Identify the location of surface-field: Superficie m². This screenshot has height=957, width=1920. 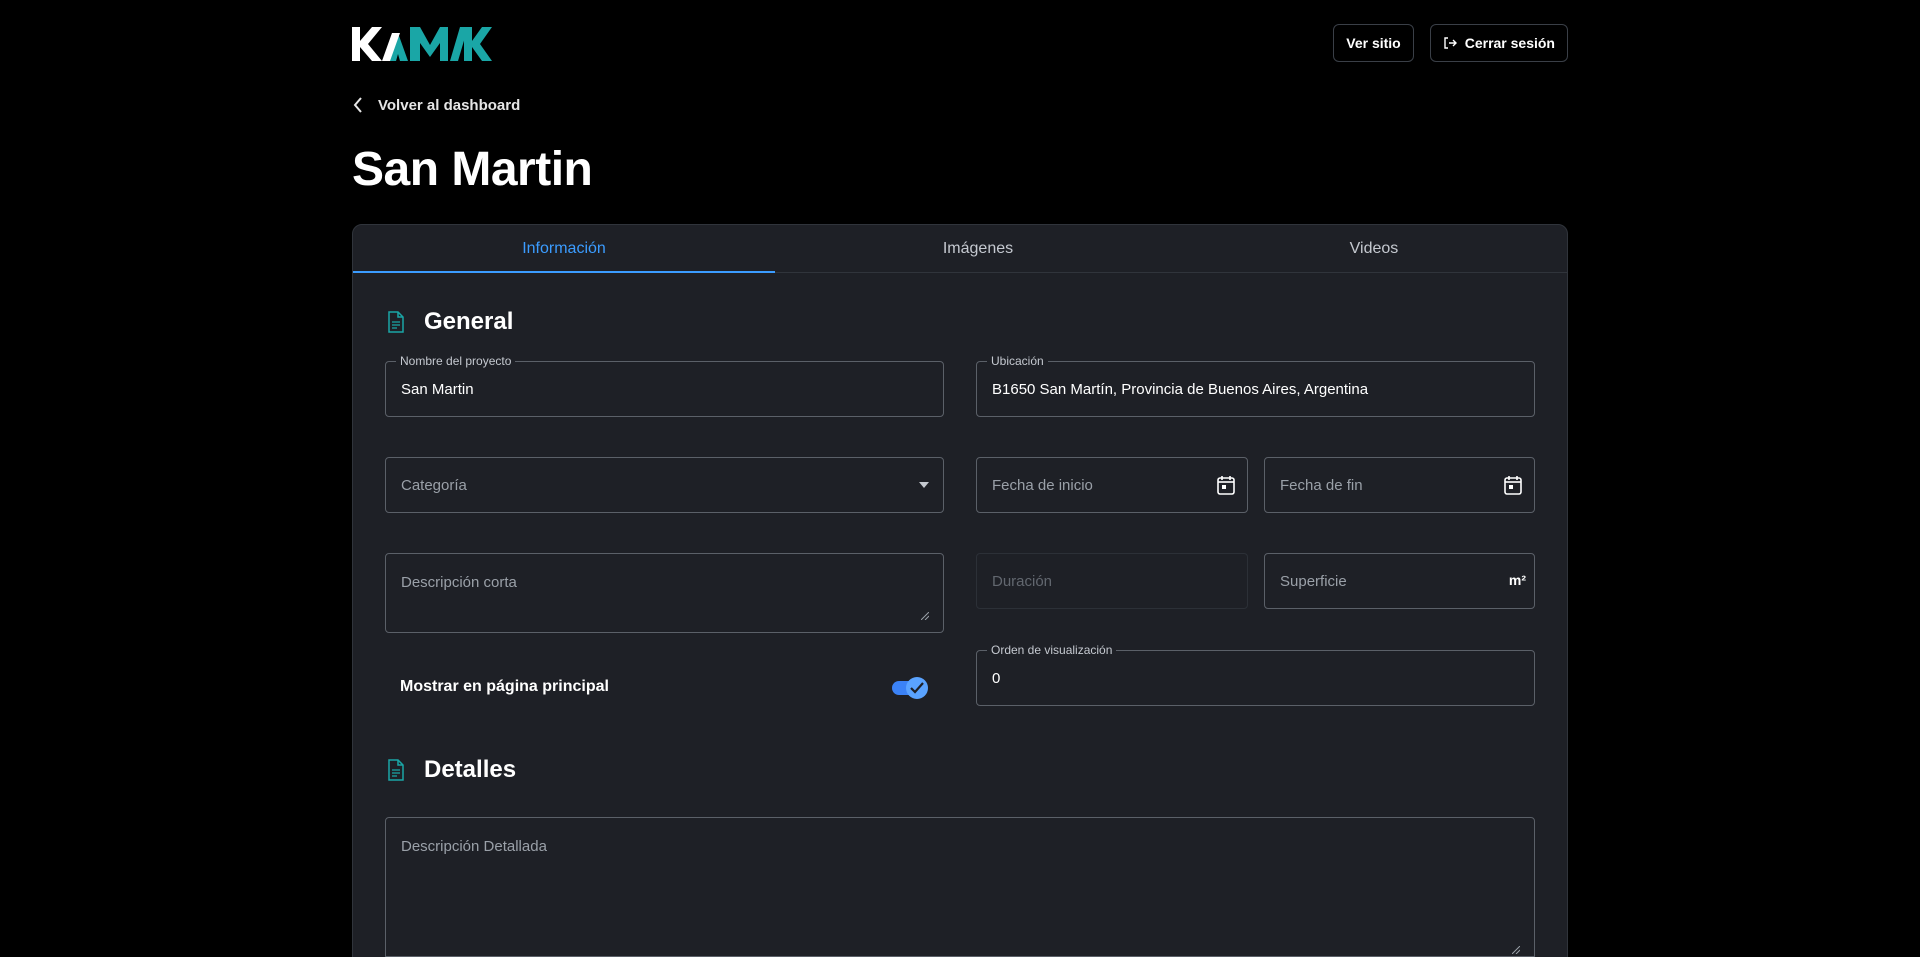
(1399, 581).